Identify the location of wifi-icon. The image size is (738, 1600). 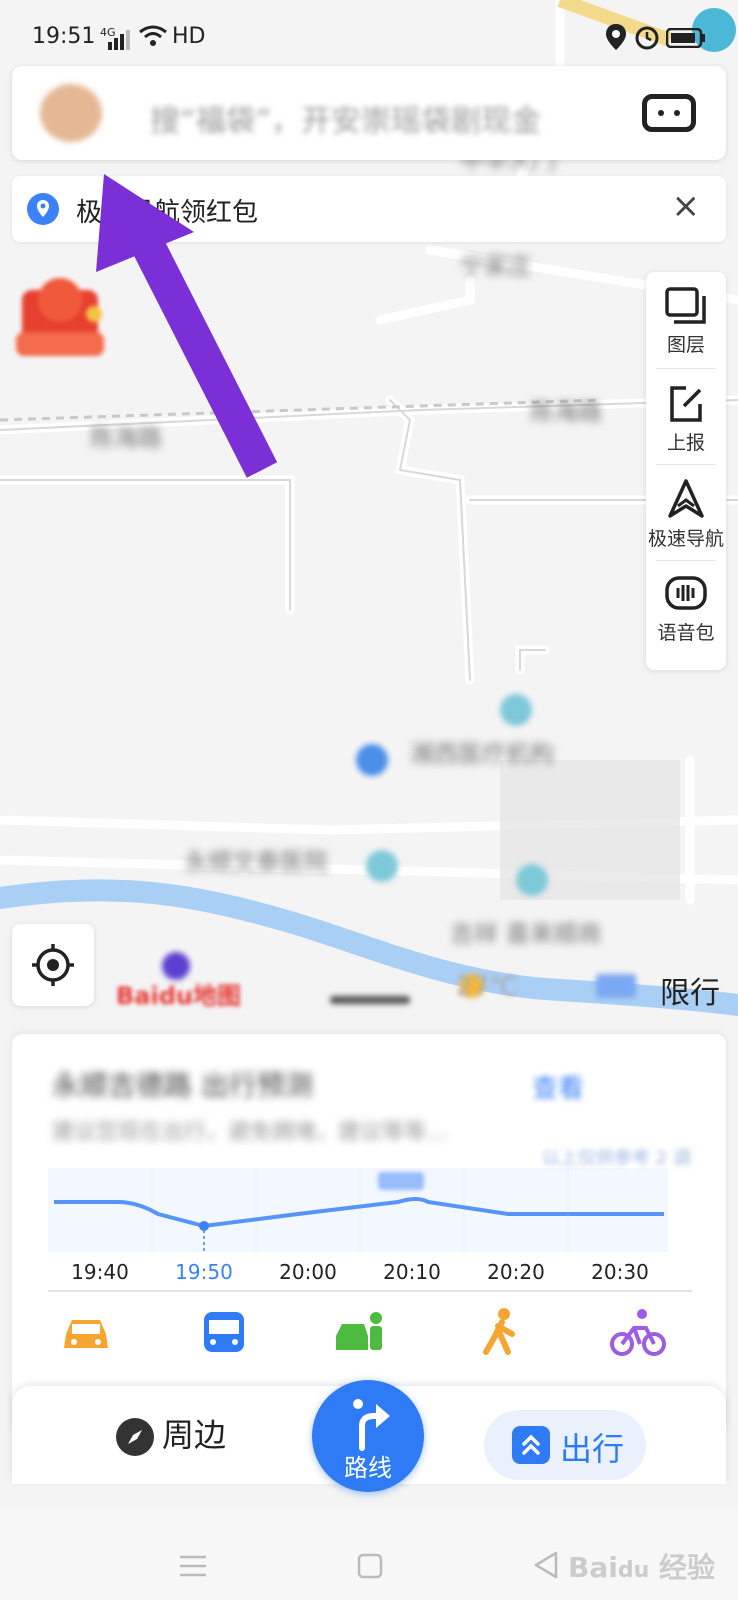
(153, 35).